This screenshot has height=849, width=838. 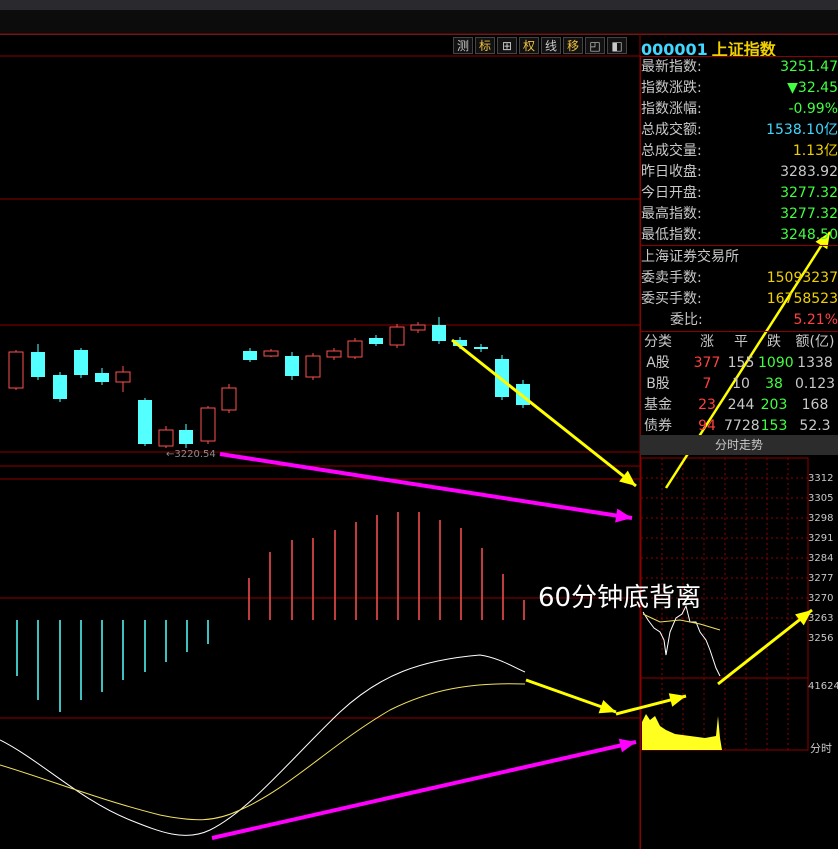 I want to click on exchange-label: 委卖手数:, so click(x=671, y=278).